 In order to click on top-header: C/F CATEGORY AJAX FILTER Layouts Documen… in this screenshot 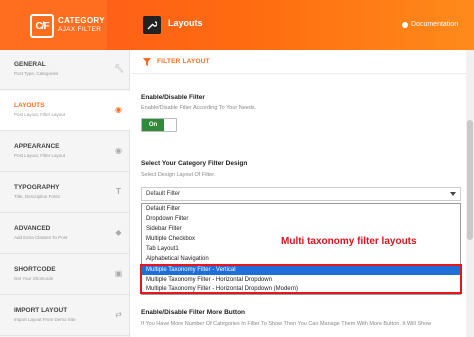, I will do `click(237, 25)`.